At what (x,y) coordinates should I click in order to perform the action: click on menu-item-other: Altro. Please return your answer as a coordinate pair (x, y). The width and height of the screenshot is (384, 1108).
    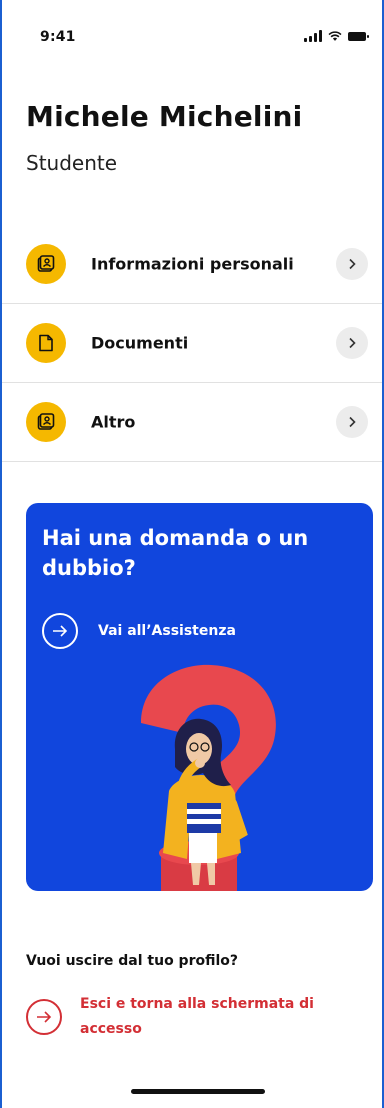
    Looking at the image, I should click on (192, 422).